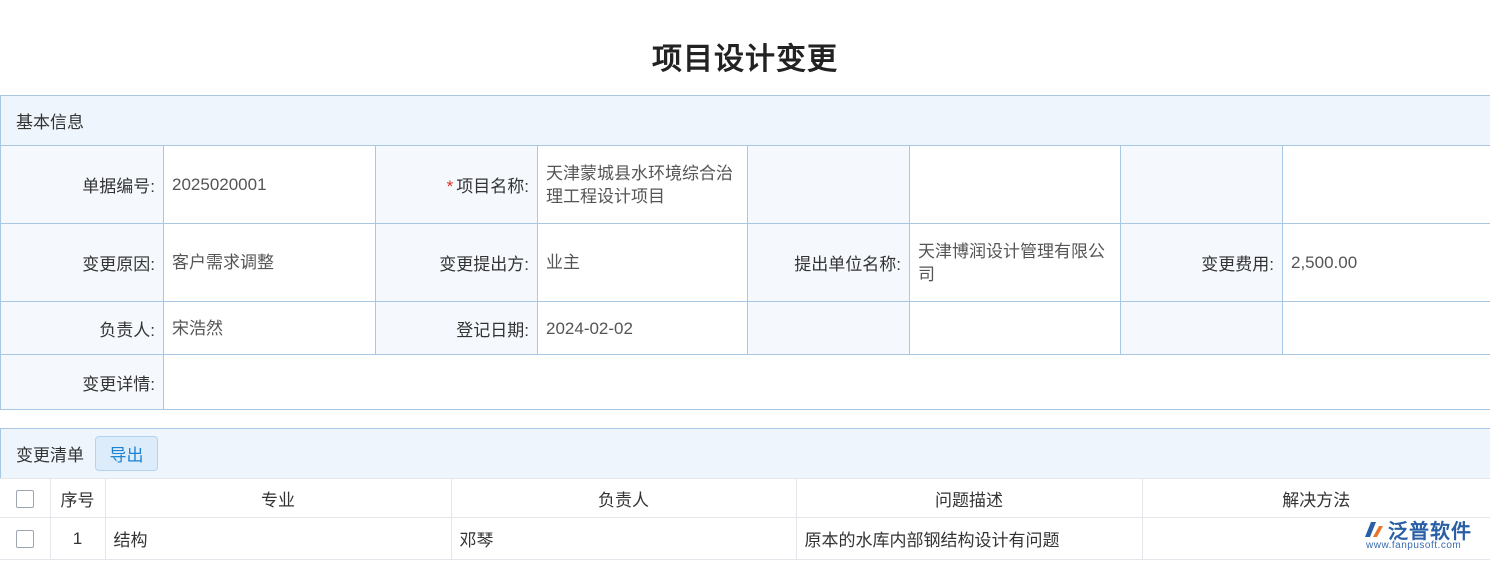 The width and height of the screenshot is (1490, 562). I want to click on change-reason-value: 客户需求调整, so click(269, 262).